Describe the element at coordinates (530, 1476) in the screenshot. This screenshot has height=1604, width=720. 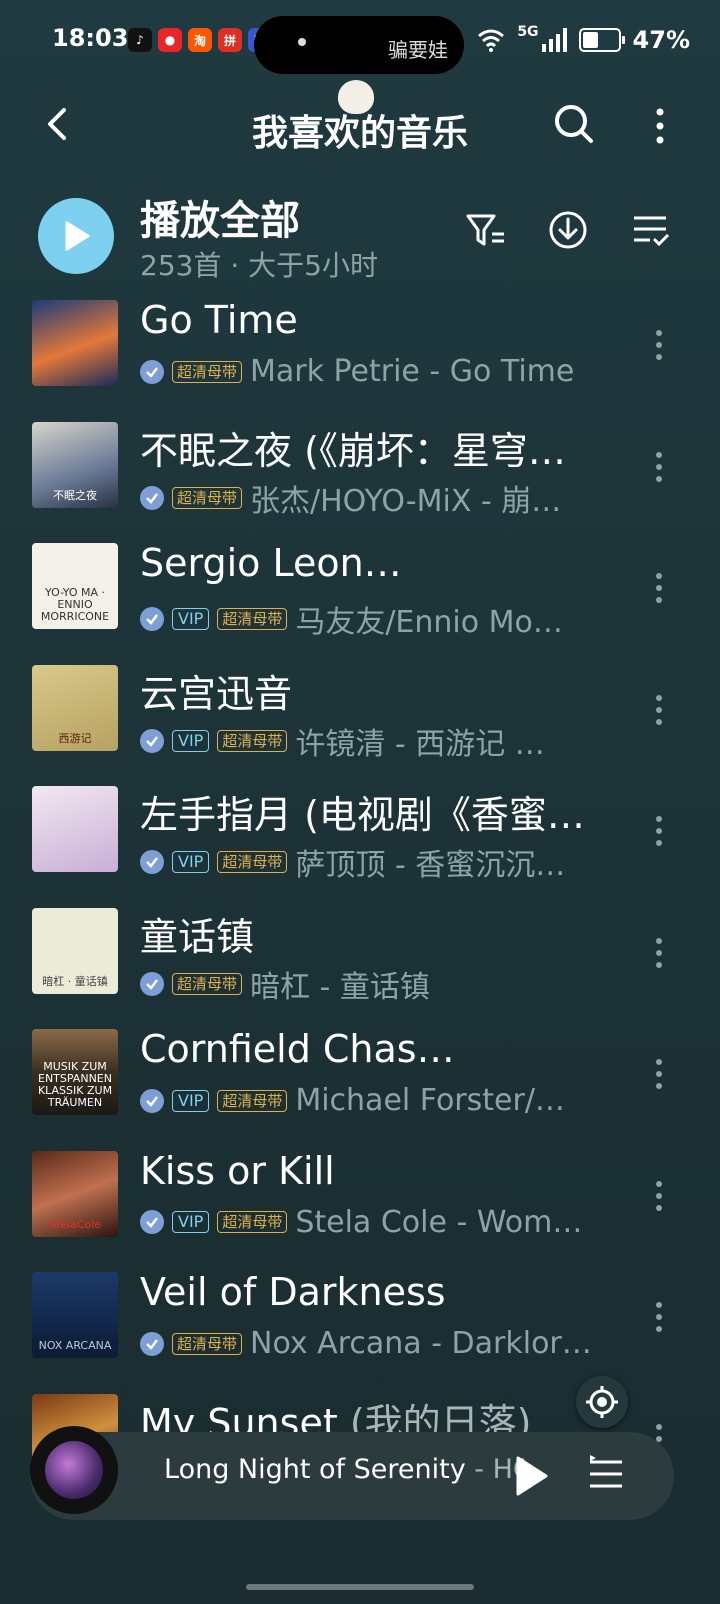
I see `player-play-icon` at that location.